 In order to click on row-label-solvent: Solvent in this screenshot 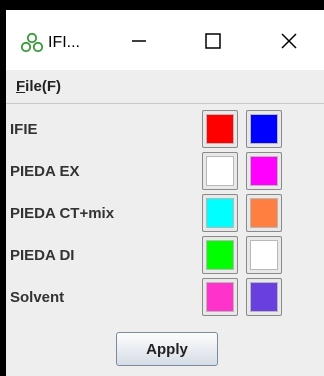, I will do `click(37, 297)`.